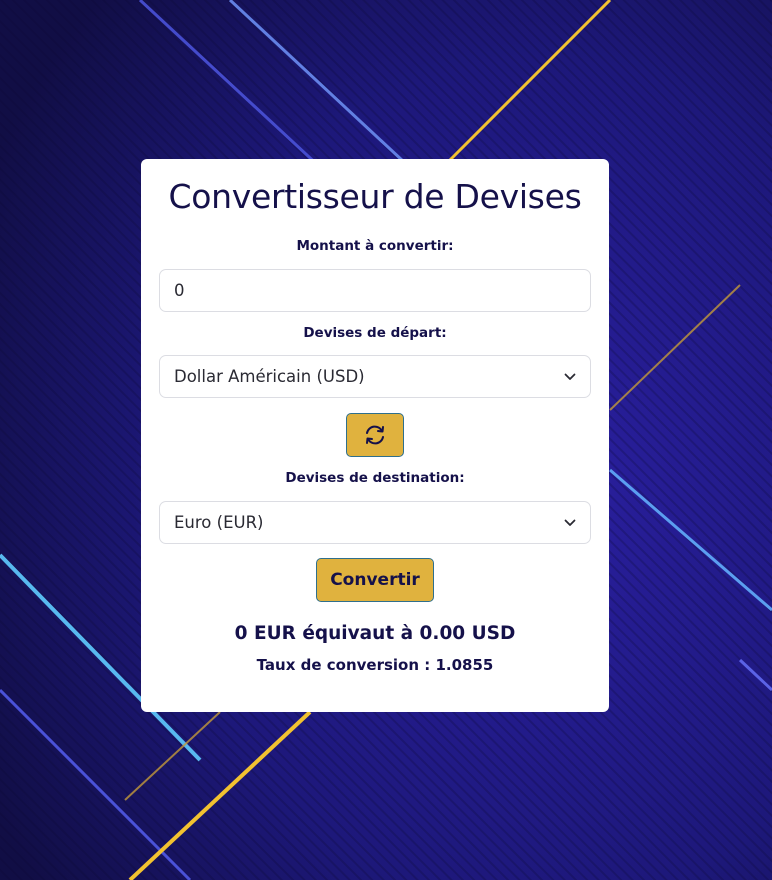 The width and height of the screenshot is (772, 880). What do you see at coordinates (179, 290) in the screenshot?
I see `amount-value: 0` at bounding box center [179, 290].